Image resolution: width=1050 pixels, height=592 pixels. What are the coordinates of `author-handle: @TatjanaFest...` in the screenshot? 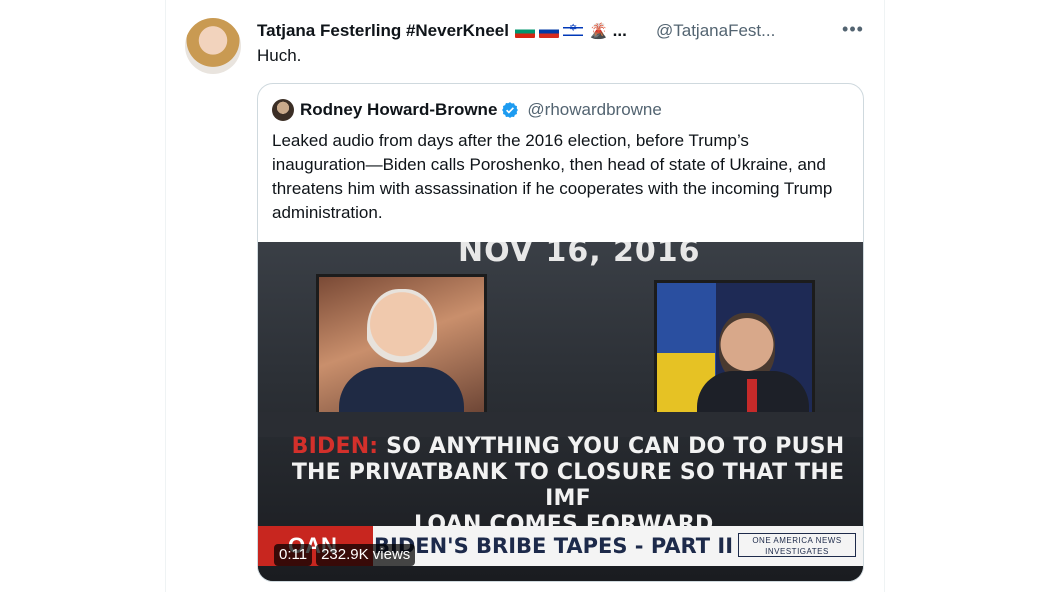 It's located at (715, 31).